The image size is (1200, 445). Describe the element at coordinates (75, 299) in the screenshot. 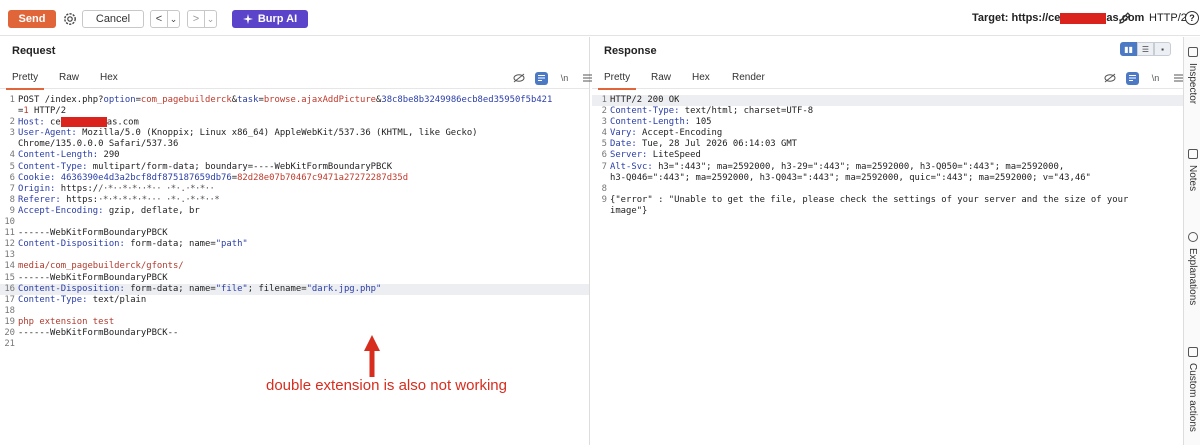

I see `code-line: 17 Content-Type: text/plain` at that location.